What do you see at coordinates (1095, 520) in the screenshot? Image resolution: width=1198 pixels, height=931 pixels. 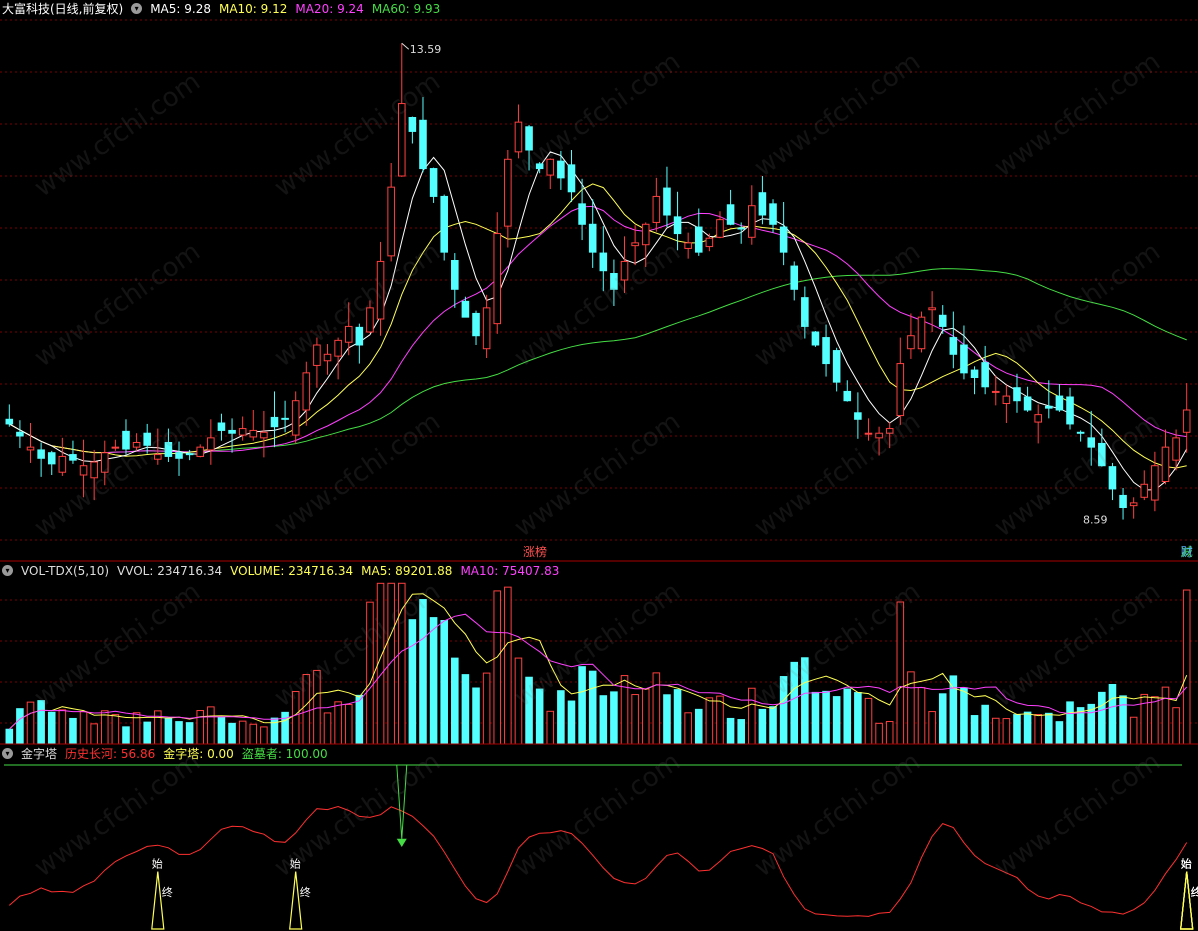 I see `min-price-label: 8.59` at bounding box center [1095, 520].